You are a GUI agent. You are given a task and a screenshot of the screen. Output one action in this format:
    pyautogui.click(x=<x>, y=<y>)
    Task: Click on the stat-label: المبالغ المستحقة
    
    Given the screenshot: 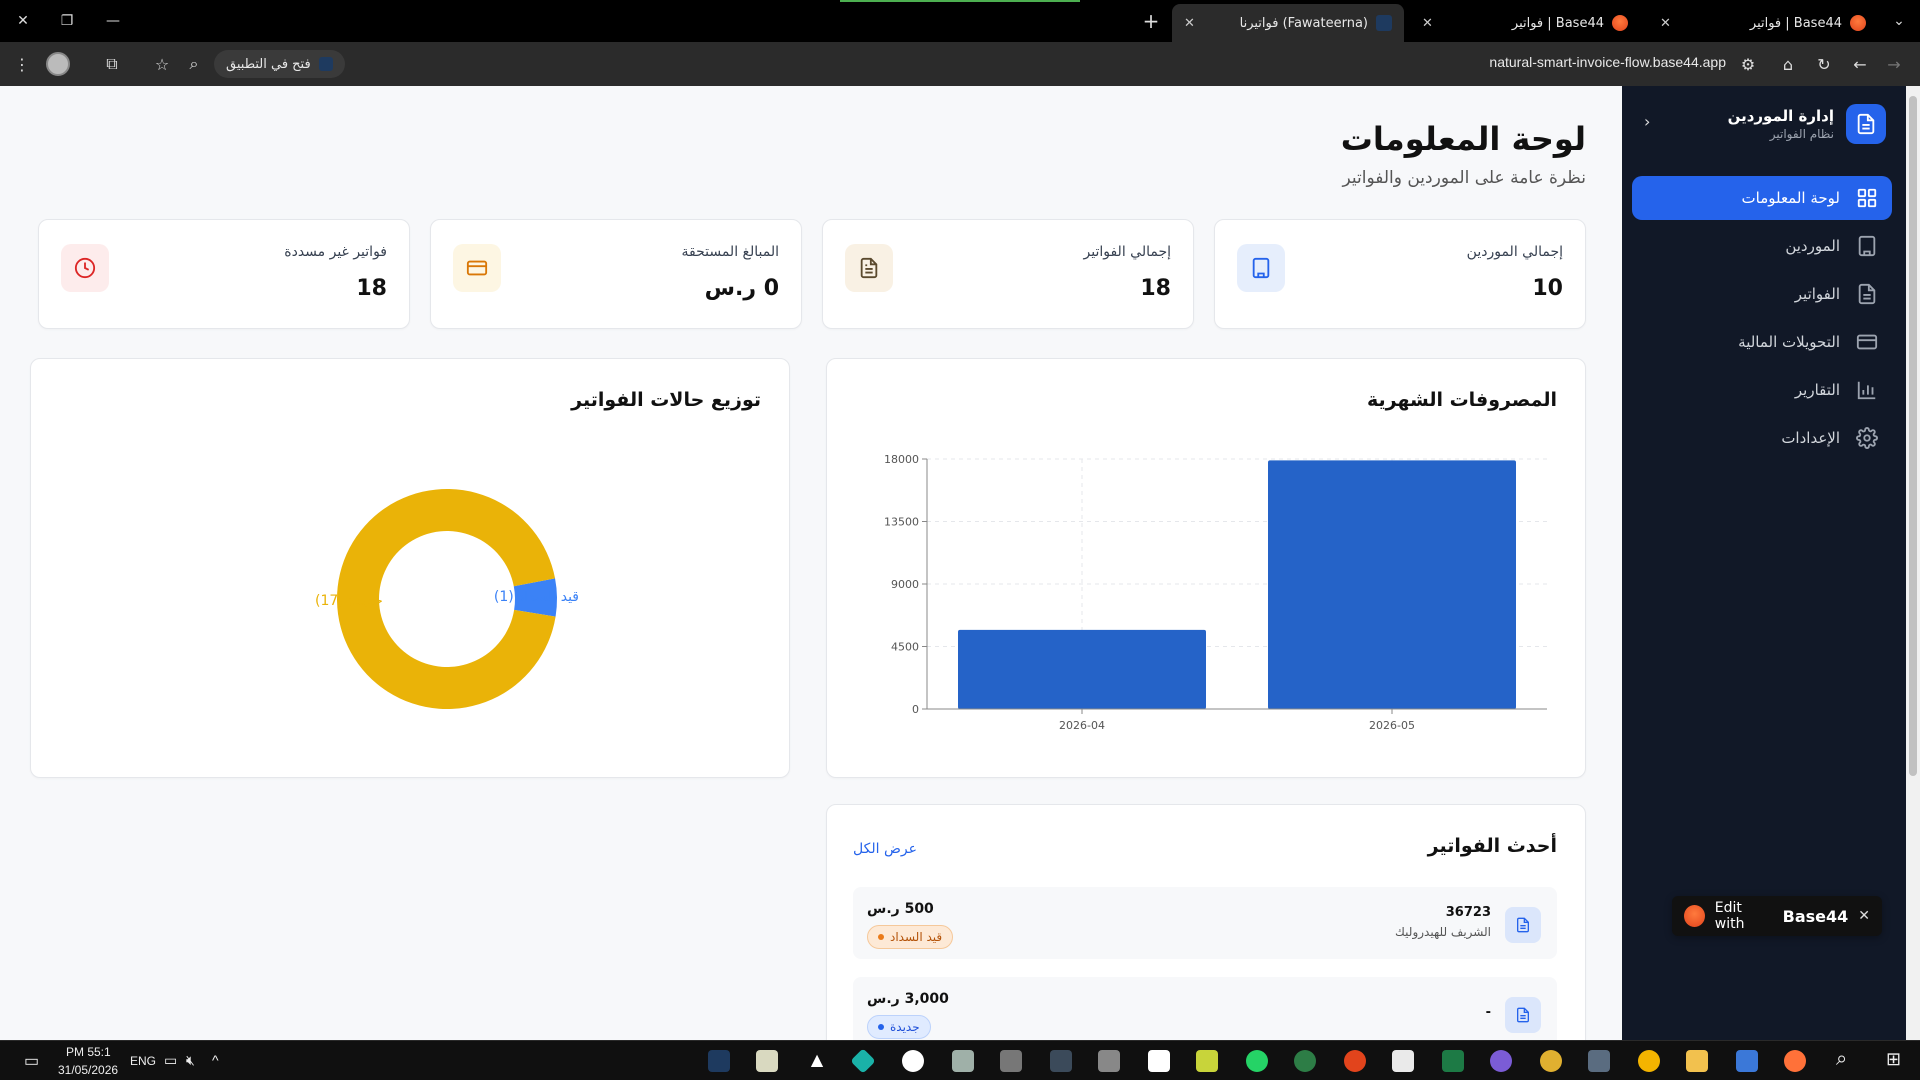 What is the action you would take?
    pyautogui.click(x=730, y=252)
    